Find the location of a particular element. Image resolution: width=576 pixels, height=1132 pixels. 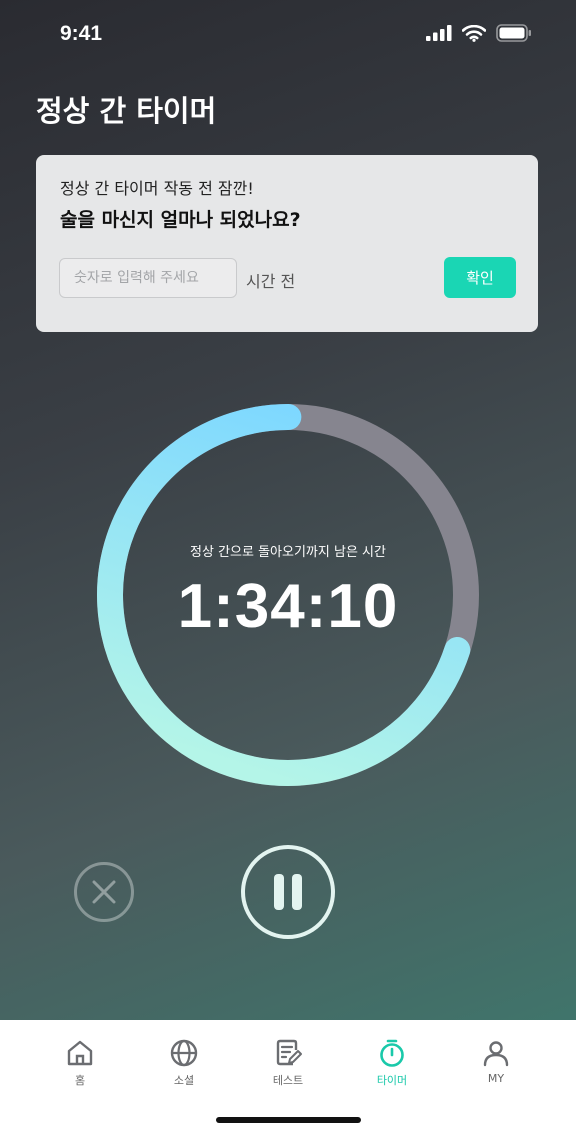

confirm-button: 확인 is located at coordinates (480, 277).